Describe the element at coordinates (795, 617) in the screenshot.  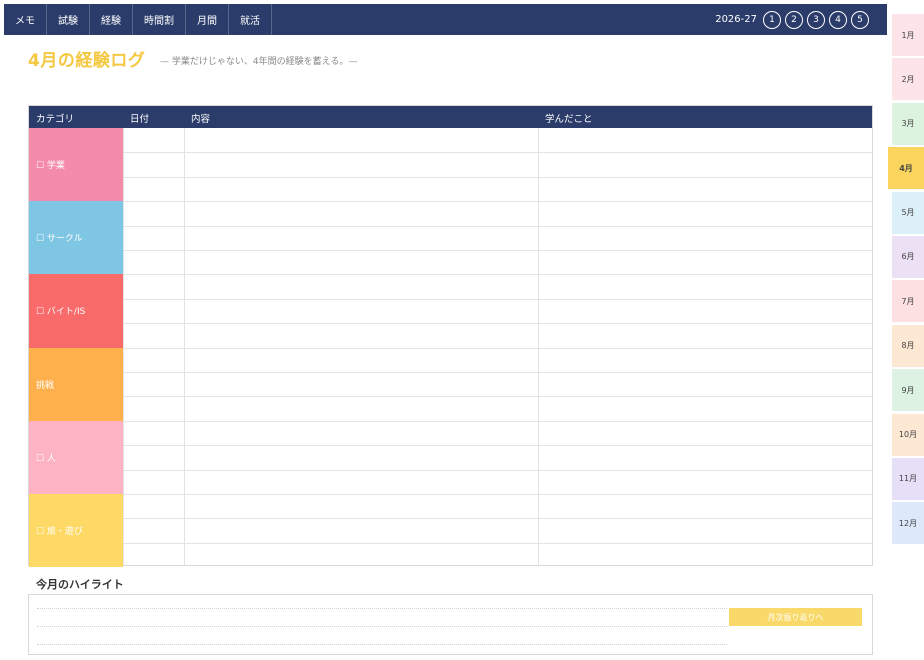
I see `monthly-review-button: 月次振り返りへ` at that location.